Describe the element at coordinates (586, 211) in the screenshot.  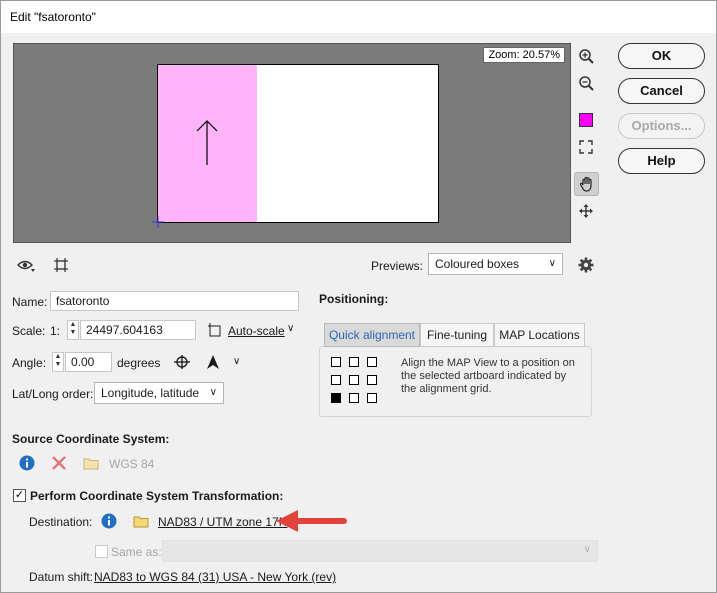
I see `move-icon` at that location.